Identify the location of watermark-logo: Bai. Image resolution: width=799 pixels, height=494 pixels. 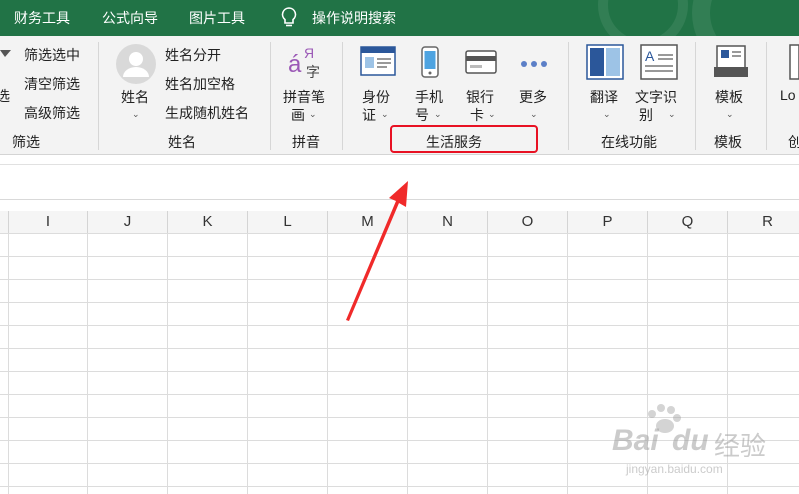
(635, 440).